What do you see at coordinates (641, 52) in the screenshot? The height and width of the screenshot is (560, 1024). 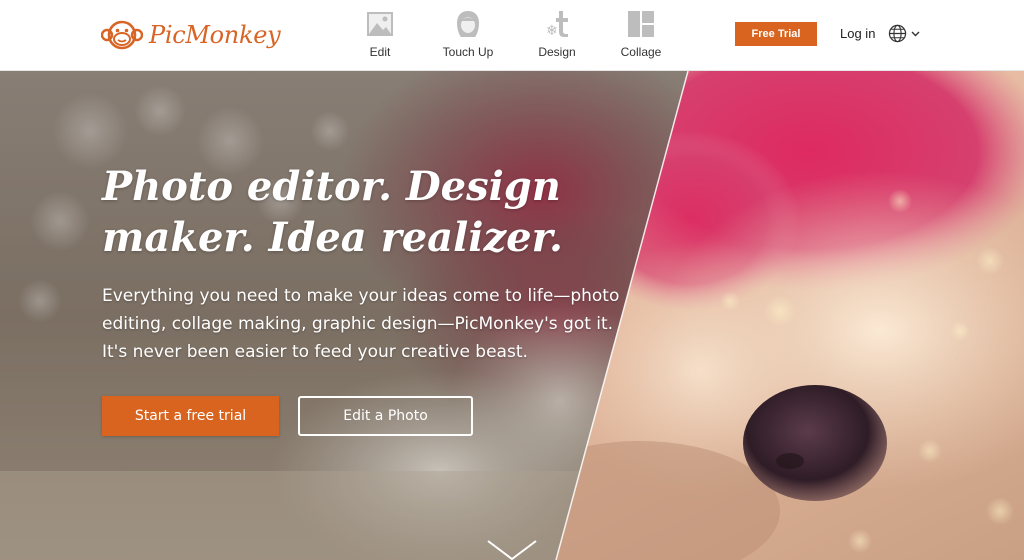 I see `nav-label-collage: Collage` at bounding box center [641, 52].